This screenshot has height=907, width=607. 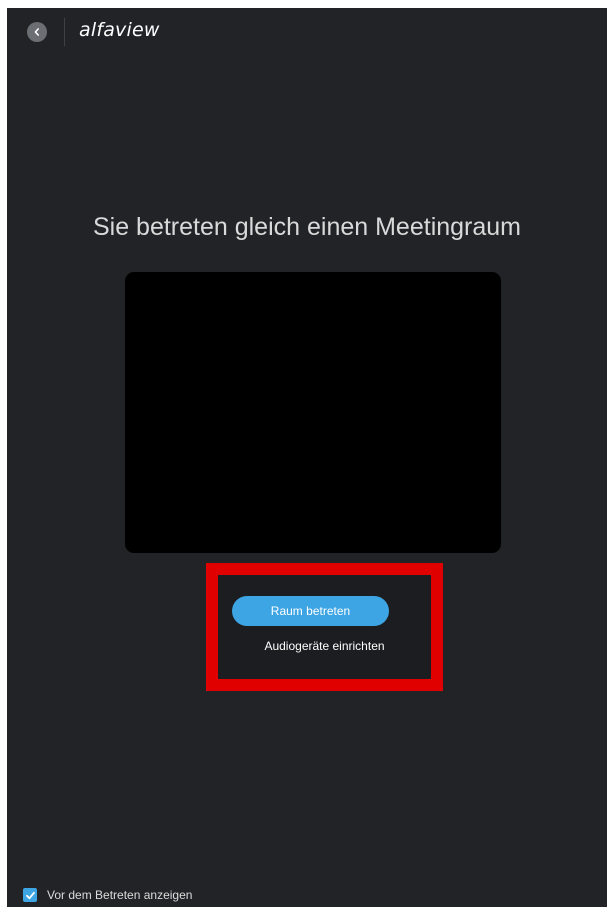 I want to click on checkmark-icon, so click(x=30, y=895).